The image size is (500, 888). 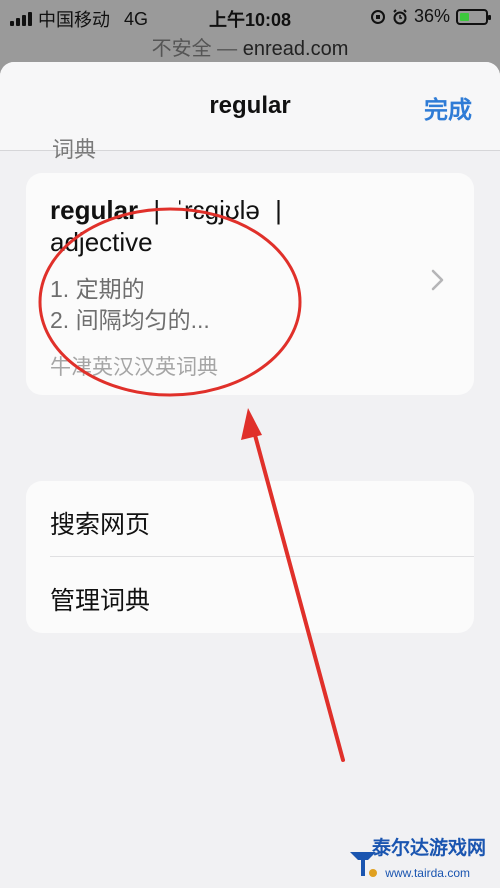 I want to click on url-bar: 不安全 — enread.com, so click(x=250, y=46).